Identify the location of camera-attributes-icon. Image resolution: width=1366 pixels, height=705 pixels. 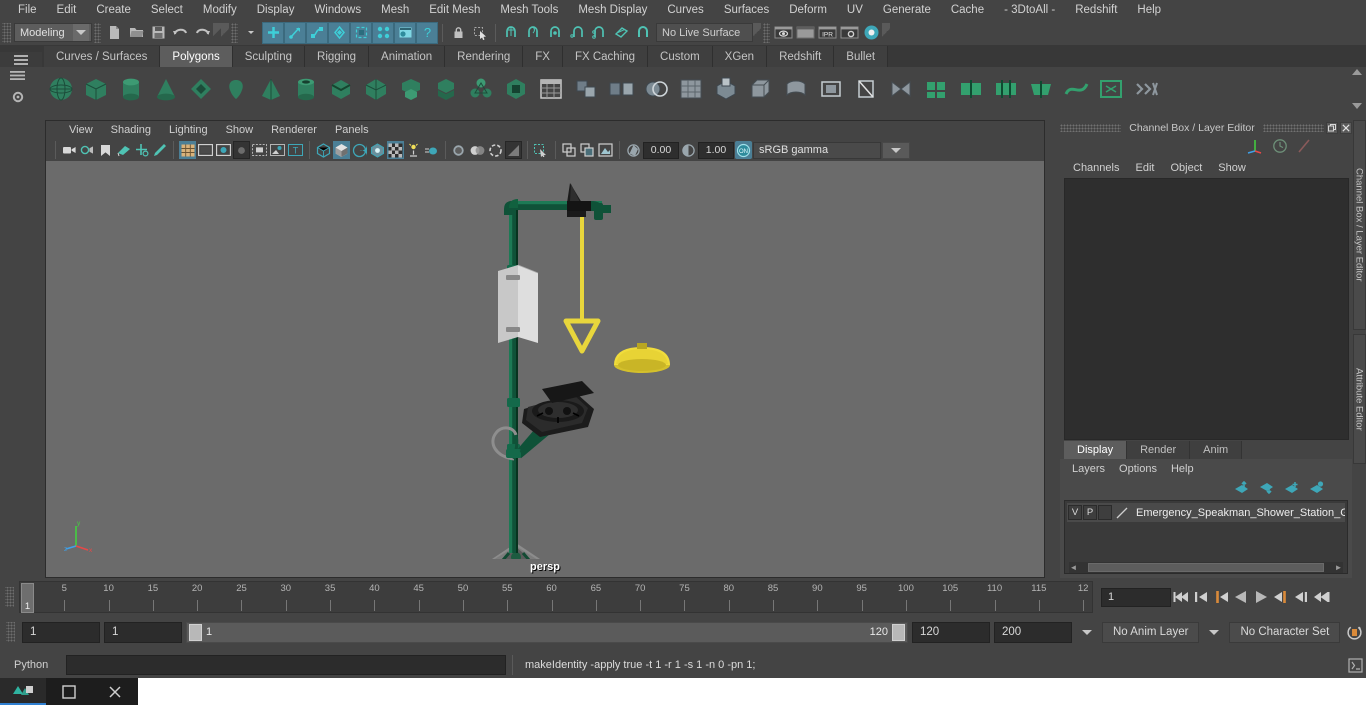
(87, 150).